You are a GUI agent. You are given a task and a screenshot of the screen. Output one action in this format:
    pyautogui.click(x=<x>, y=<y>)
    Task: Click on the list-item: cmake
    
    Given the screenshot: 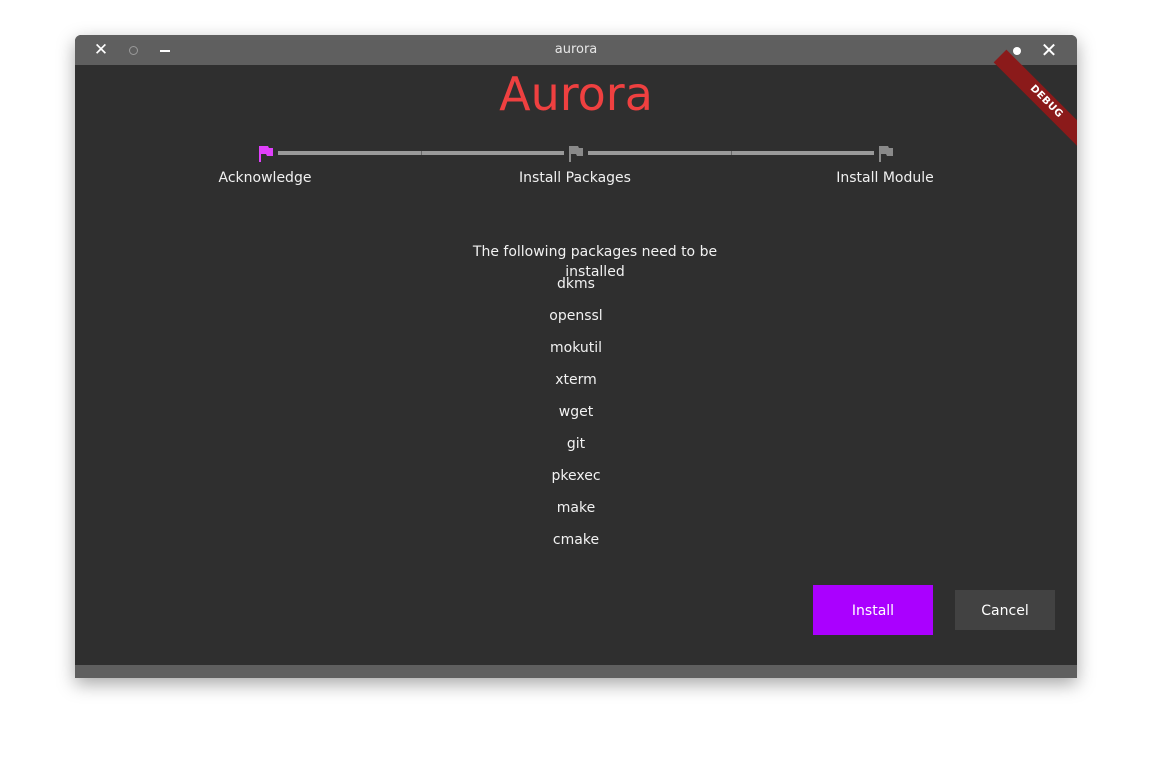 What is the action you would take?
    pyautogui.click(x=576, y=540)
    